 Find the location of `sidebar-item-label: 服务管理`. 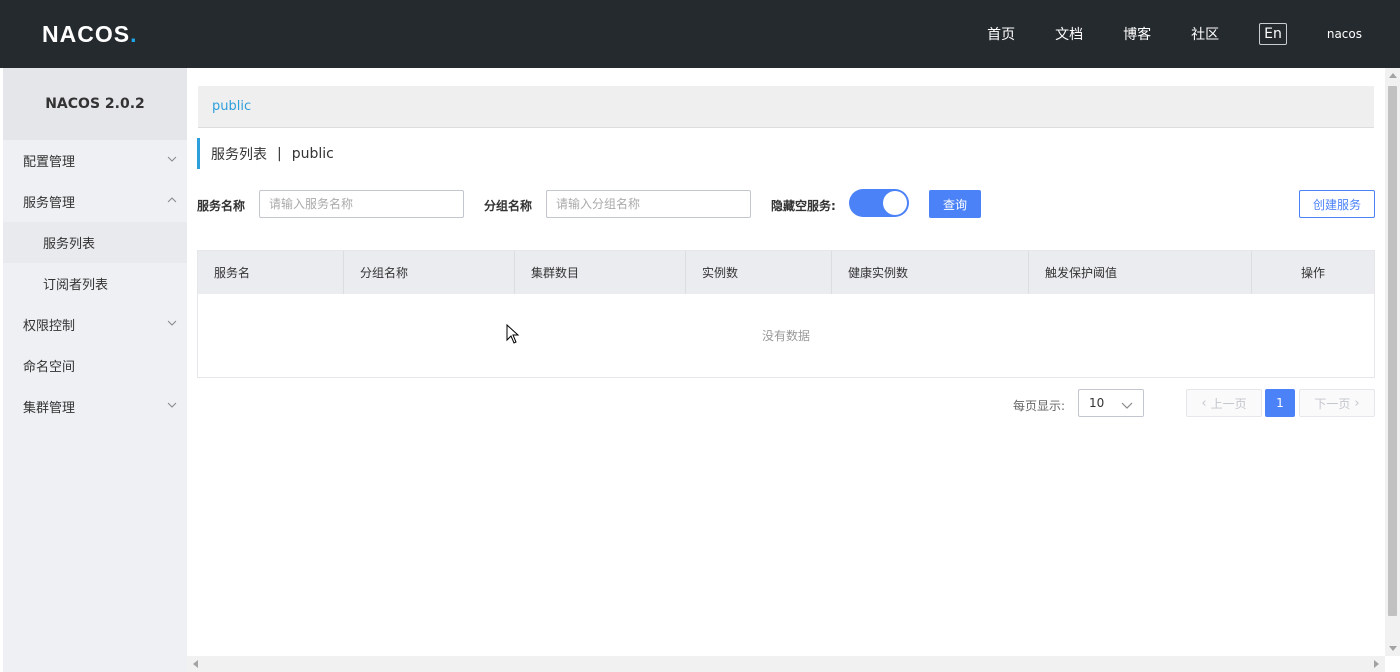

sidebar-item-label: 服务管理 is located at coordinates (49, 203).